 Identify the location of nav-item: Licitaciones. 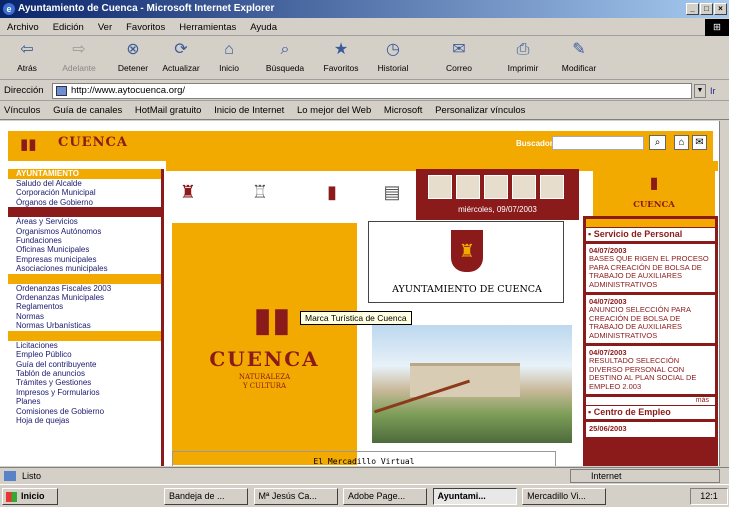
(84, 345).